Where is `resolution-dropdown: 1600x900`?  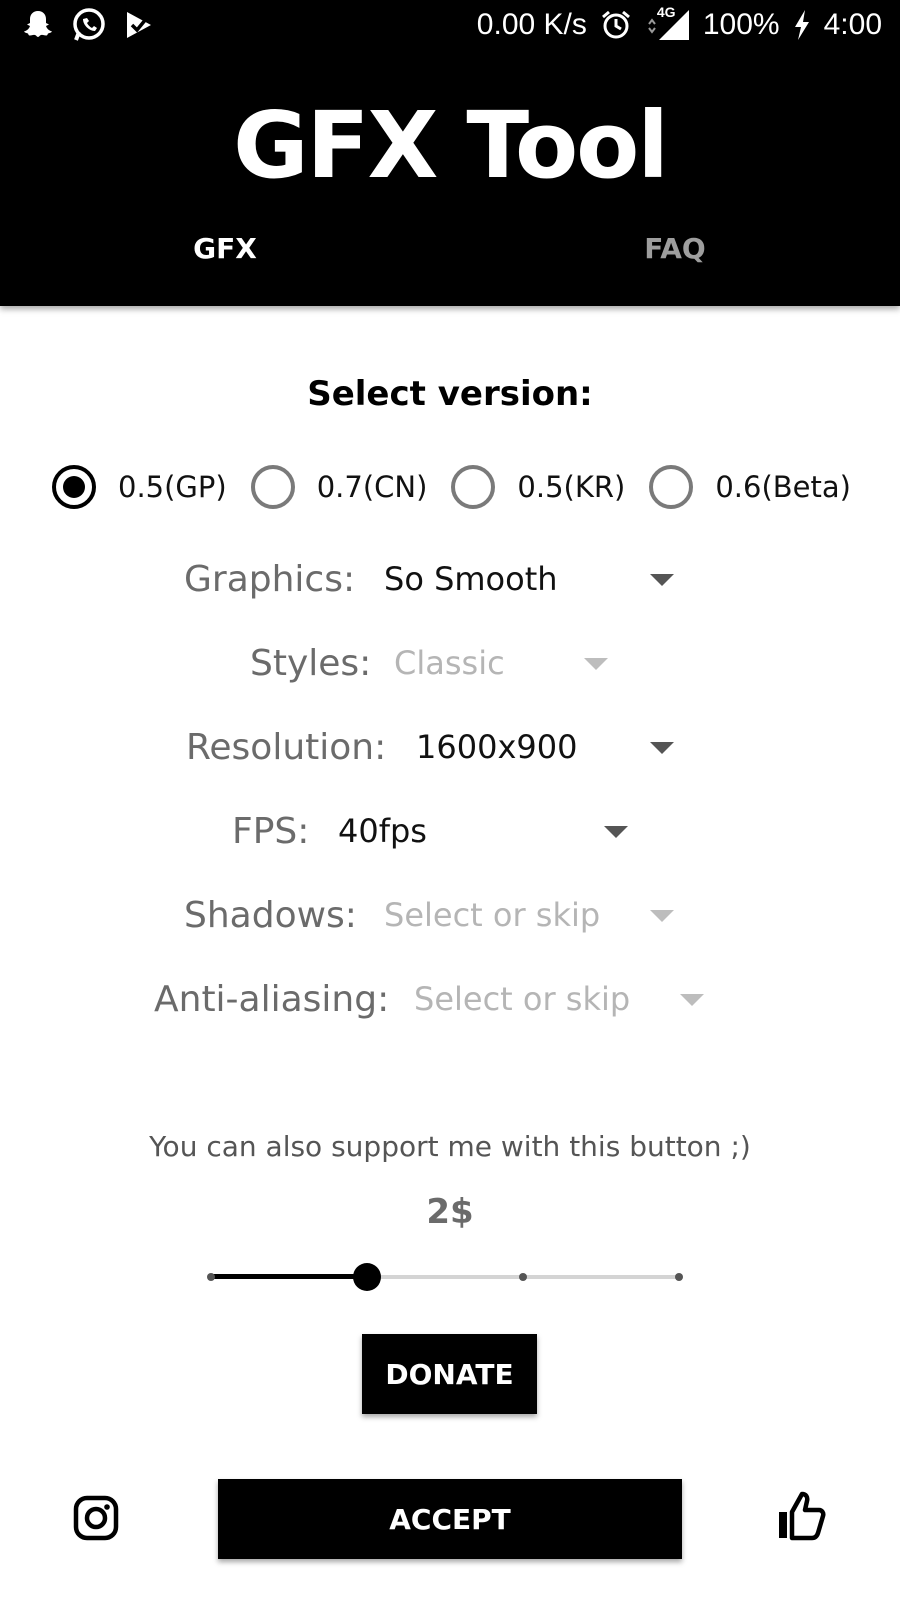
resolution-dropdown: 1600x900 is located at coordinates (496, 747).